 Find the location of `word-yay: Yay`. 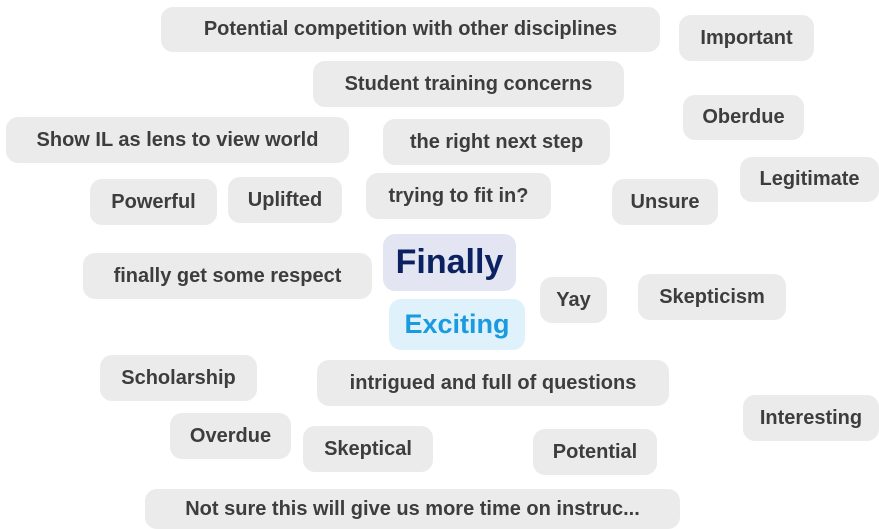

word-yay: Yay is located at coordinates (573, 300).